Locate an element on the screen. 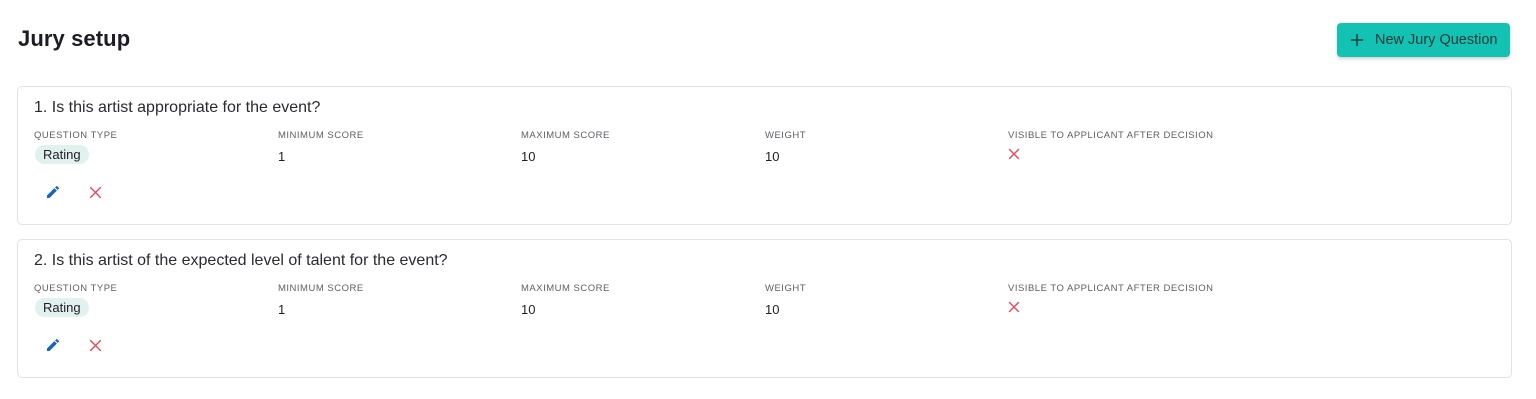  new-jury-question-button: New Jury Question is located at coordinates (1423, 40).